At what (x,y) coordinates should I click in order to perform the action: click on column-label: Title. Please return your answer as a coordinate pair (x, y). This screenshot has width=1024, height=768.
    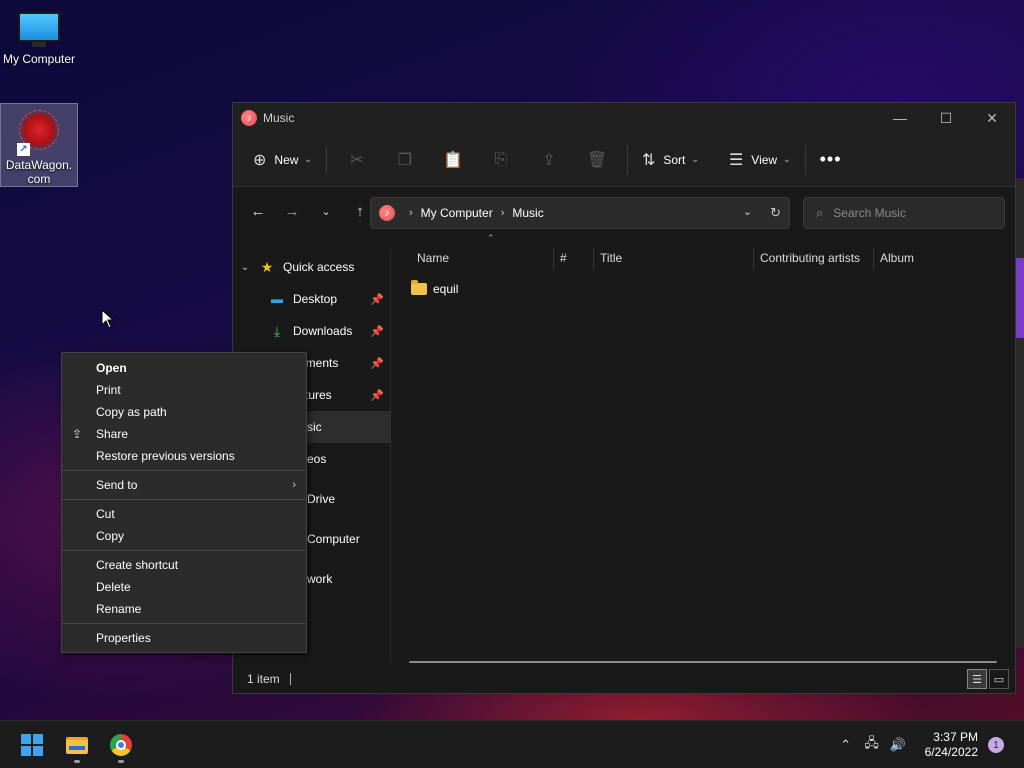
    Looking at the image, I should click on (611, 258).